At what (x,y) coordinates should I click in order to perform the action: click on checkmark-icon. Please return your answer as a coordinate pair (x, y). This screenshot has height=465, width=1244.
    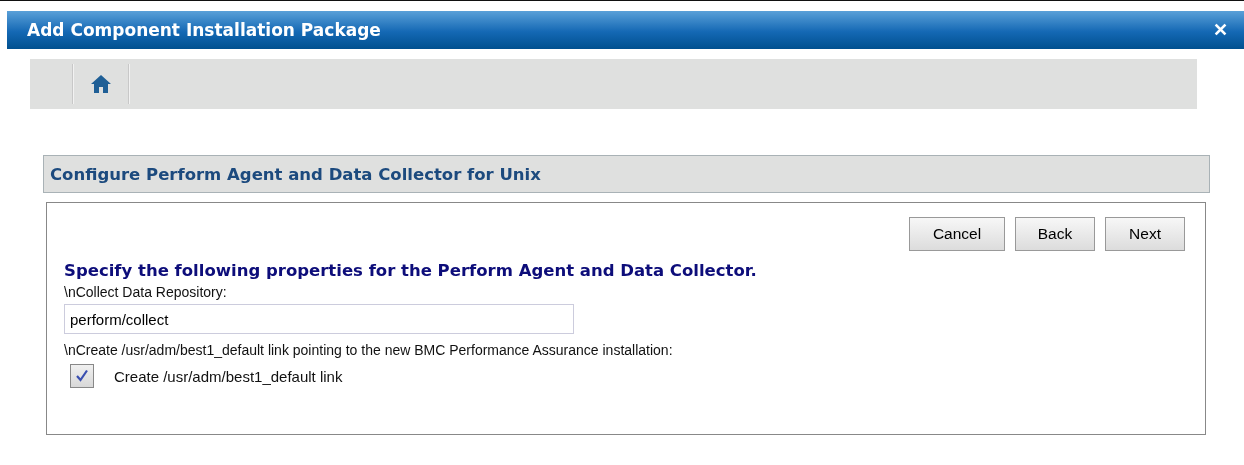
    Looking at the image, I should click on (82, 376).